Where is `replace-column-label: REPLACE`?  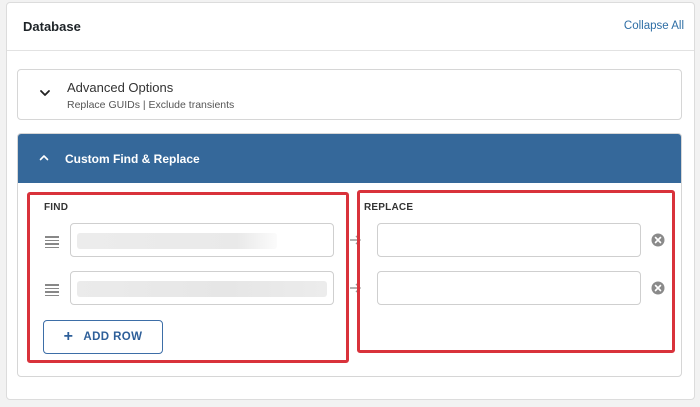
replace-column-label: REPLACE is located at coordinates (389, 207).